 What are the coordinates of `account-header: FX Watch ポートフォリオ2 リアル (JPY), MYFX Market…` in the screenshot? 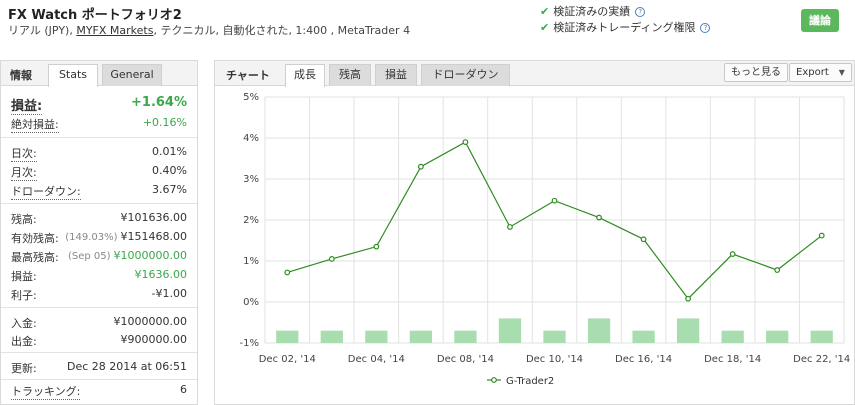 It's located at (427, 25).